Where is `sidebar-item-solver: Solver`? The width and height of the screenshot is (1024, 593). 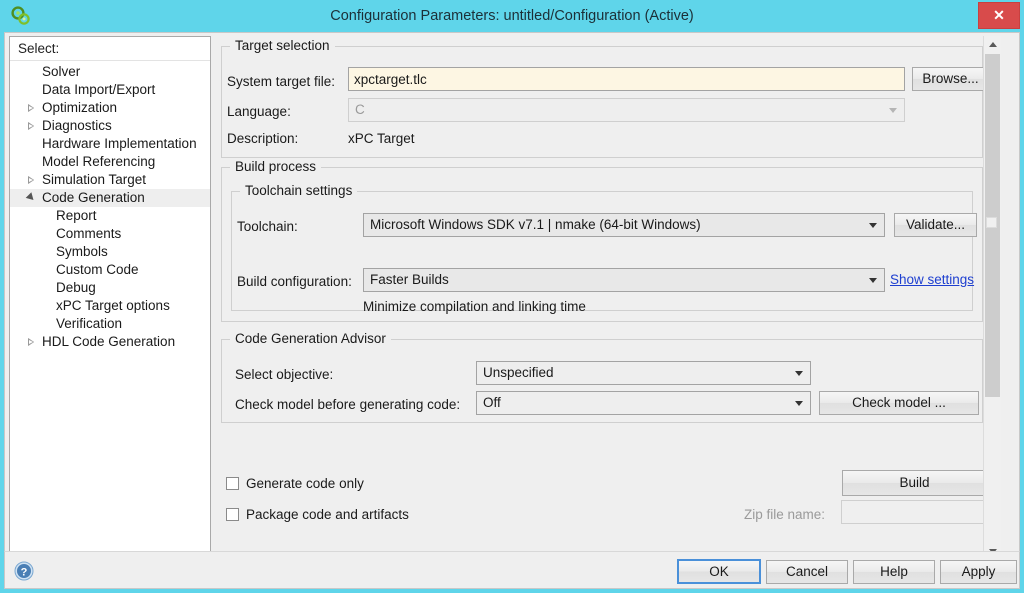
sidebar-item-solver: Solver is located at coordinates (110, 72).